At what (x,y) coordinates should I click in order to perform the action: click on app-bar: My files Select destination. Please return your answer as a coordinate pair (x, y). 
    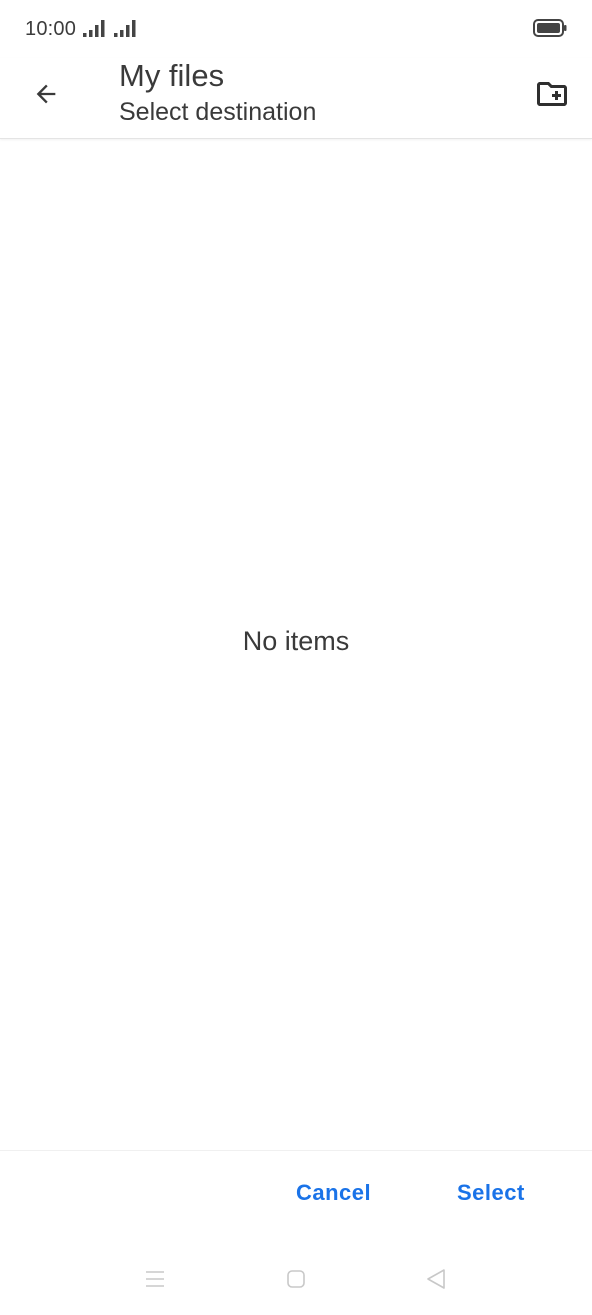
    Looking at the image, I should click on (296, 98).